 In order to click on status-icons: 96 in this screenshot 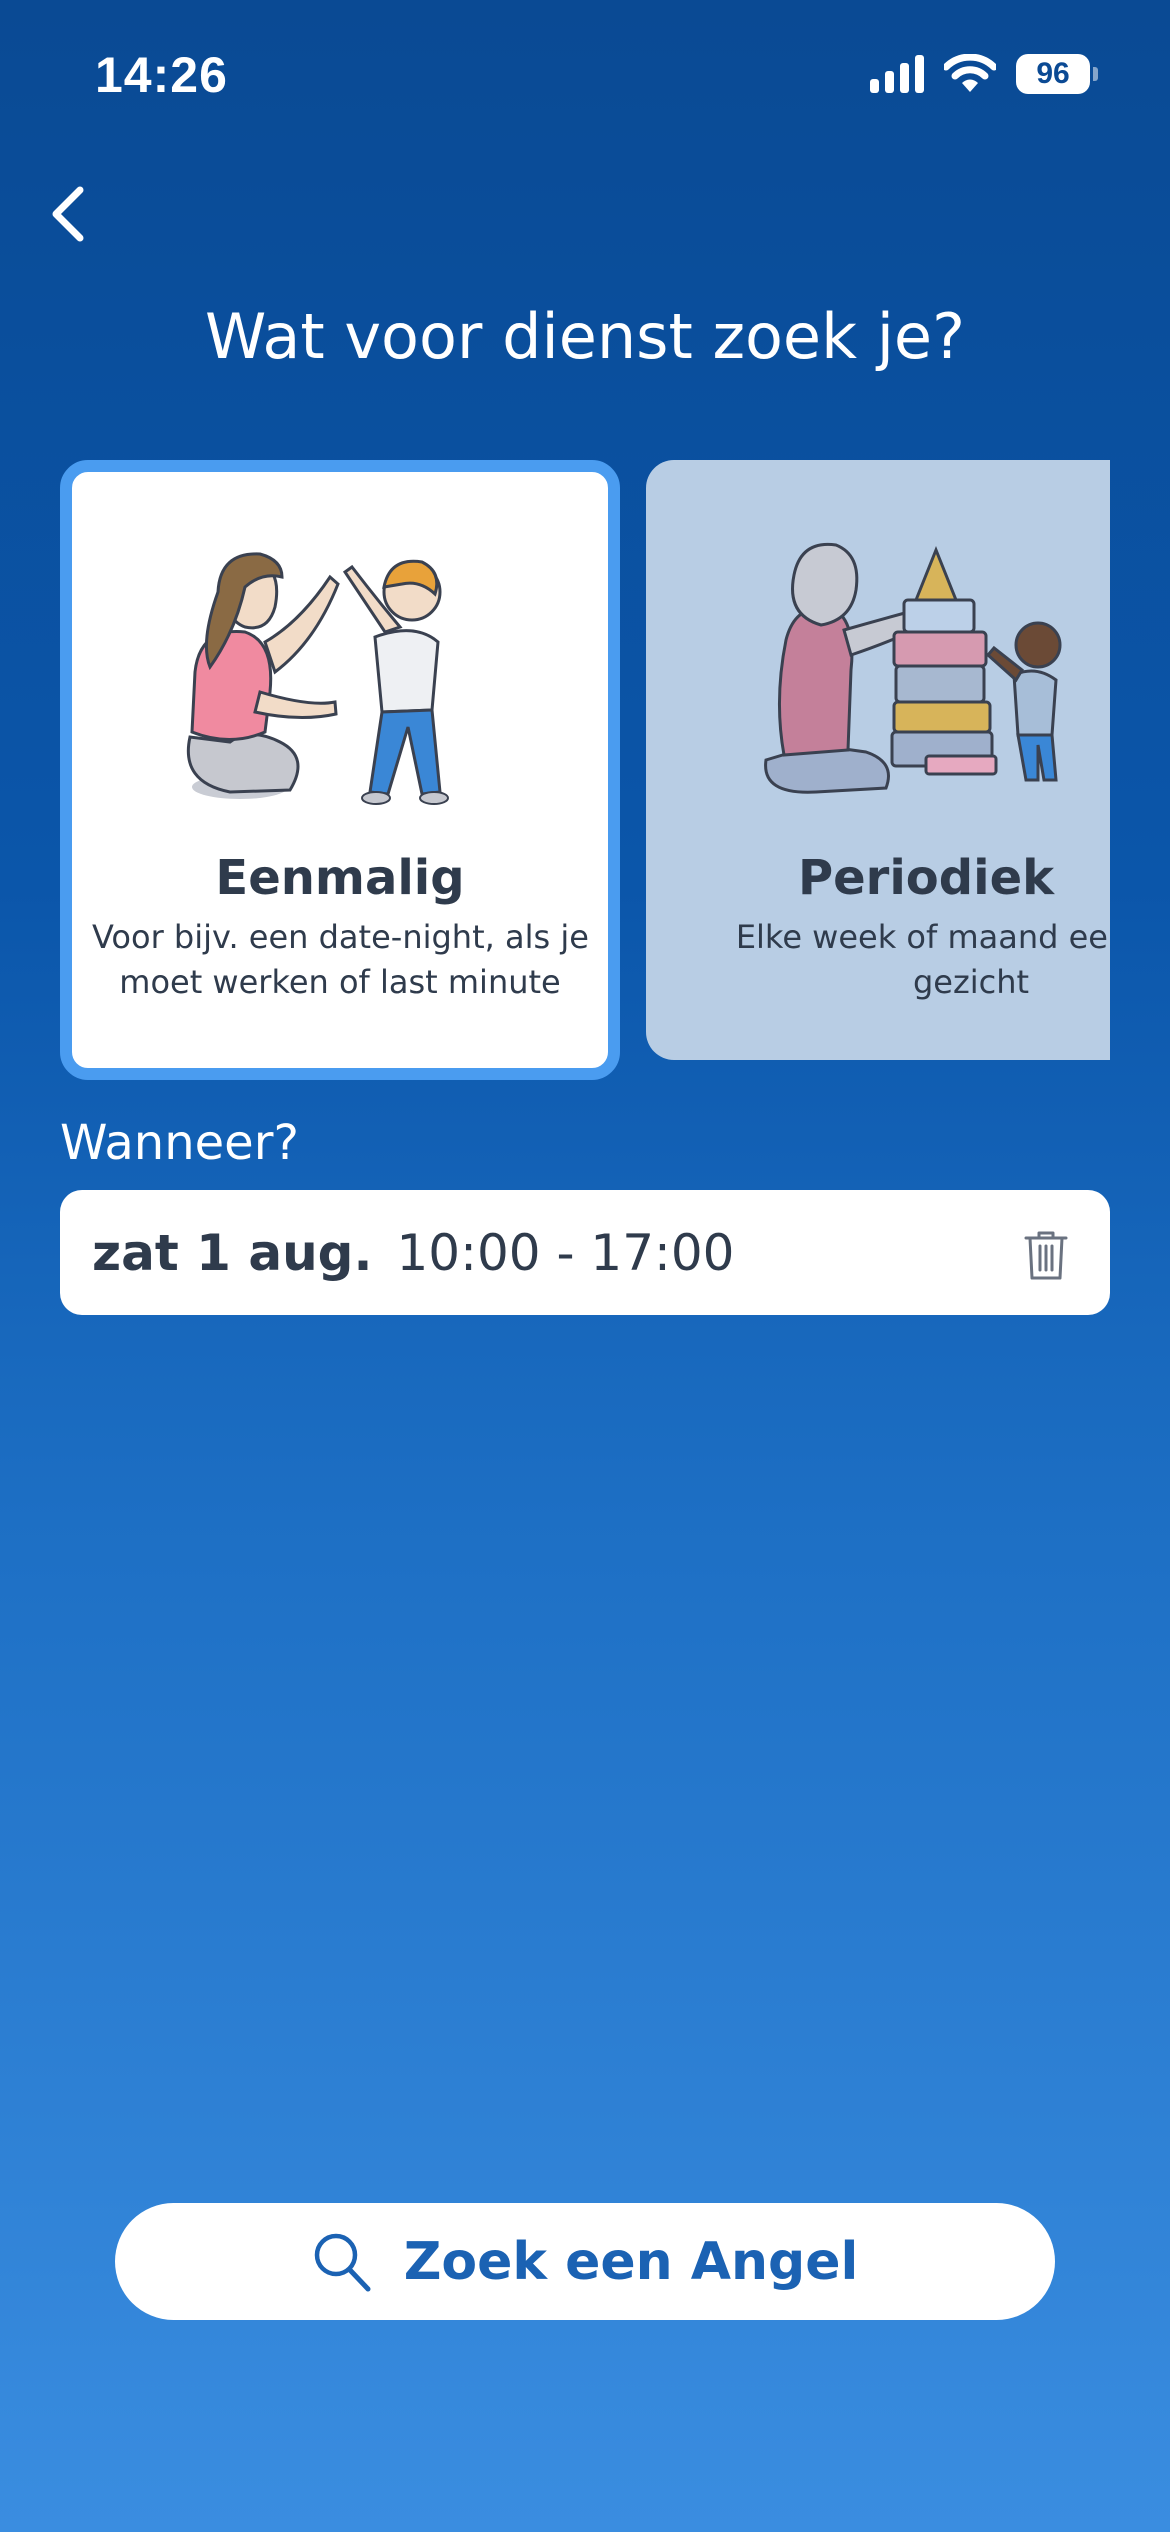, I will do `click(984, 74)`.